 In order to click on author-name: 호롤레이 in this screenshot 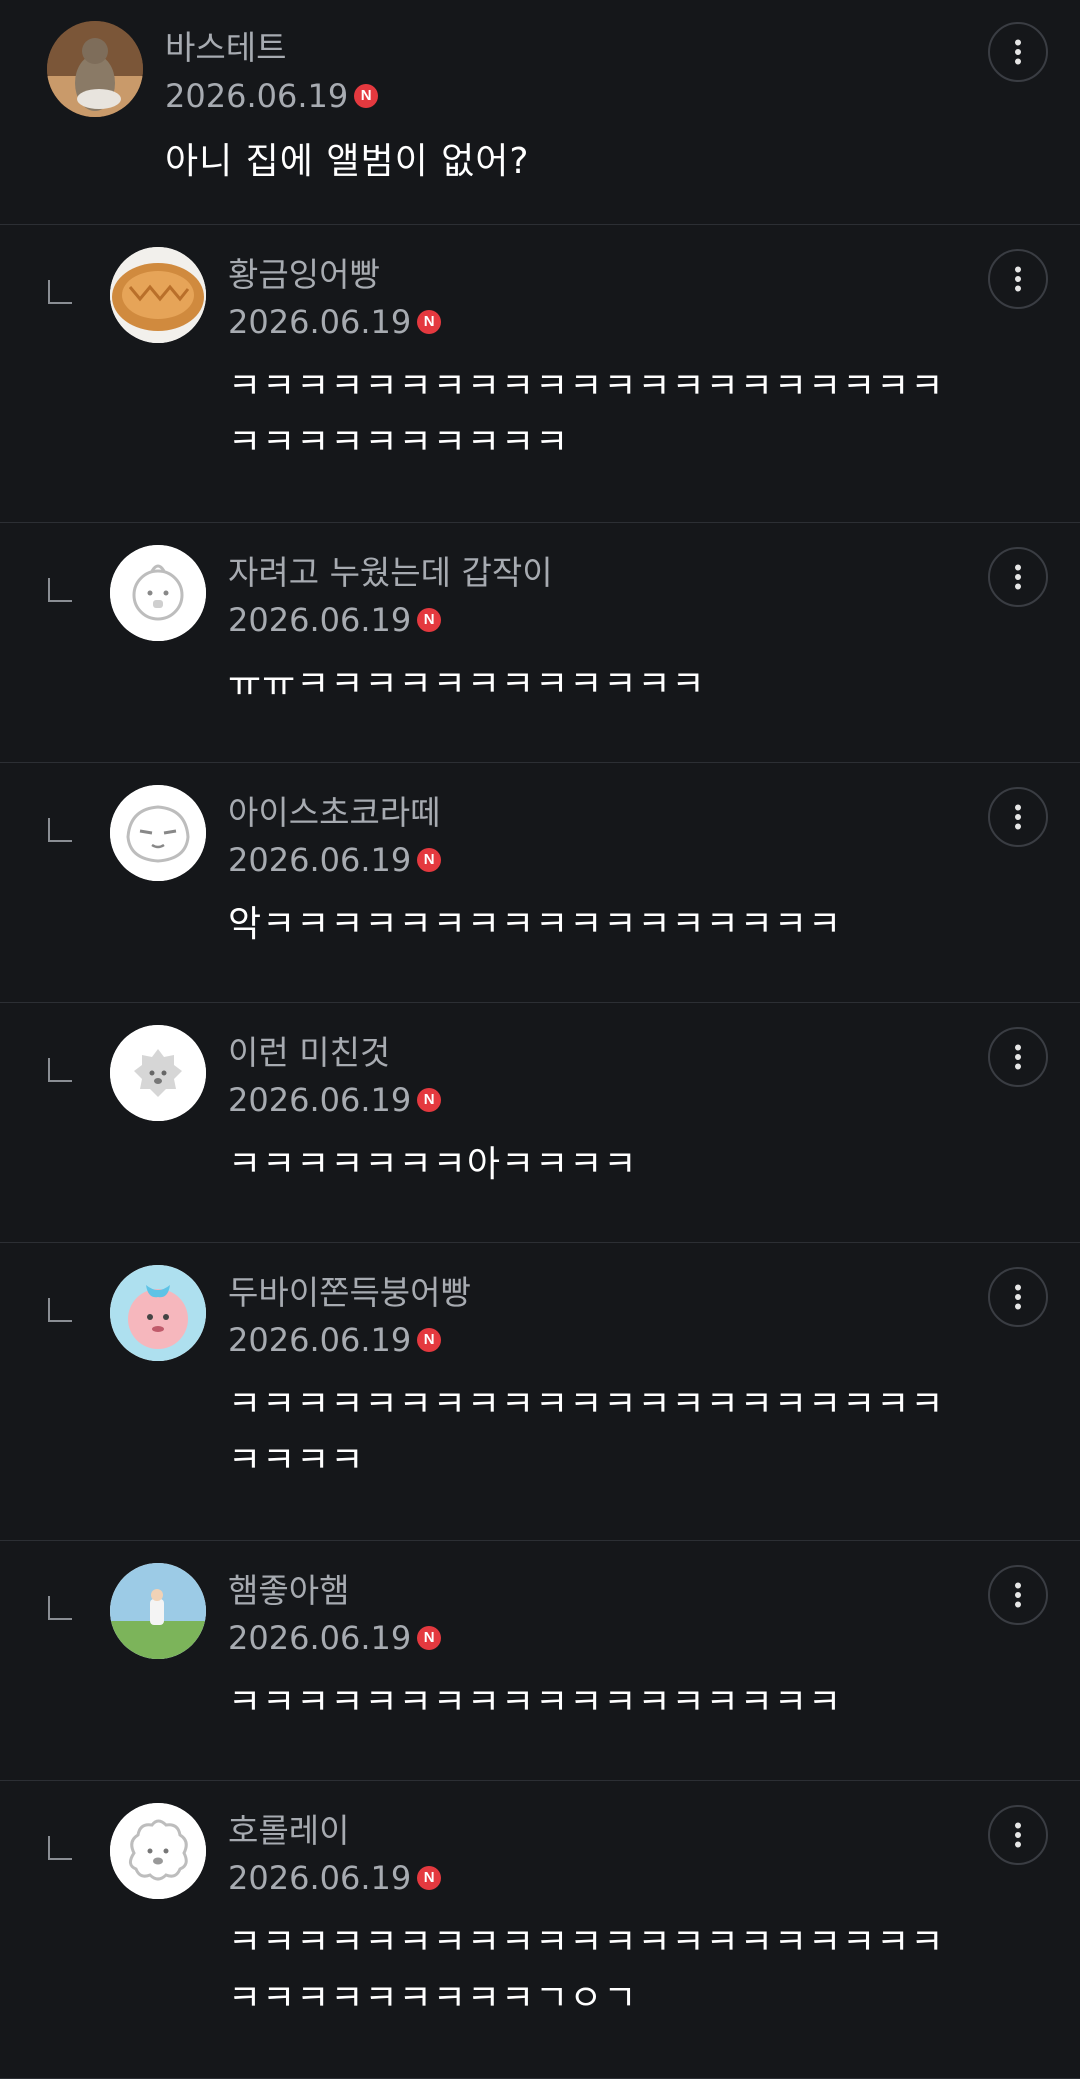, I will do `click(288, 1831)`.